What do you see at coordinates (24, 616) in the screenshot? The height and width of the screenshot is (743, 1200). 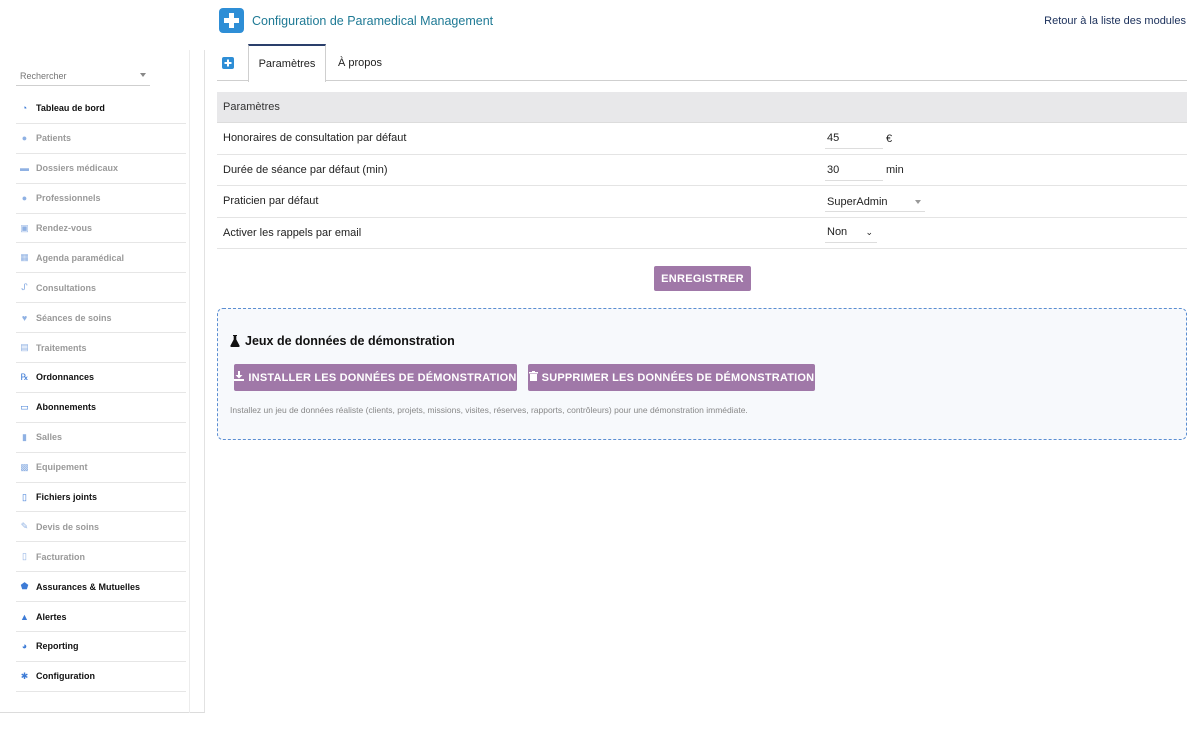 I see `warning-icon: ▲` at bounding box center [24, 616].